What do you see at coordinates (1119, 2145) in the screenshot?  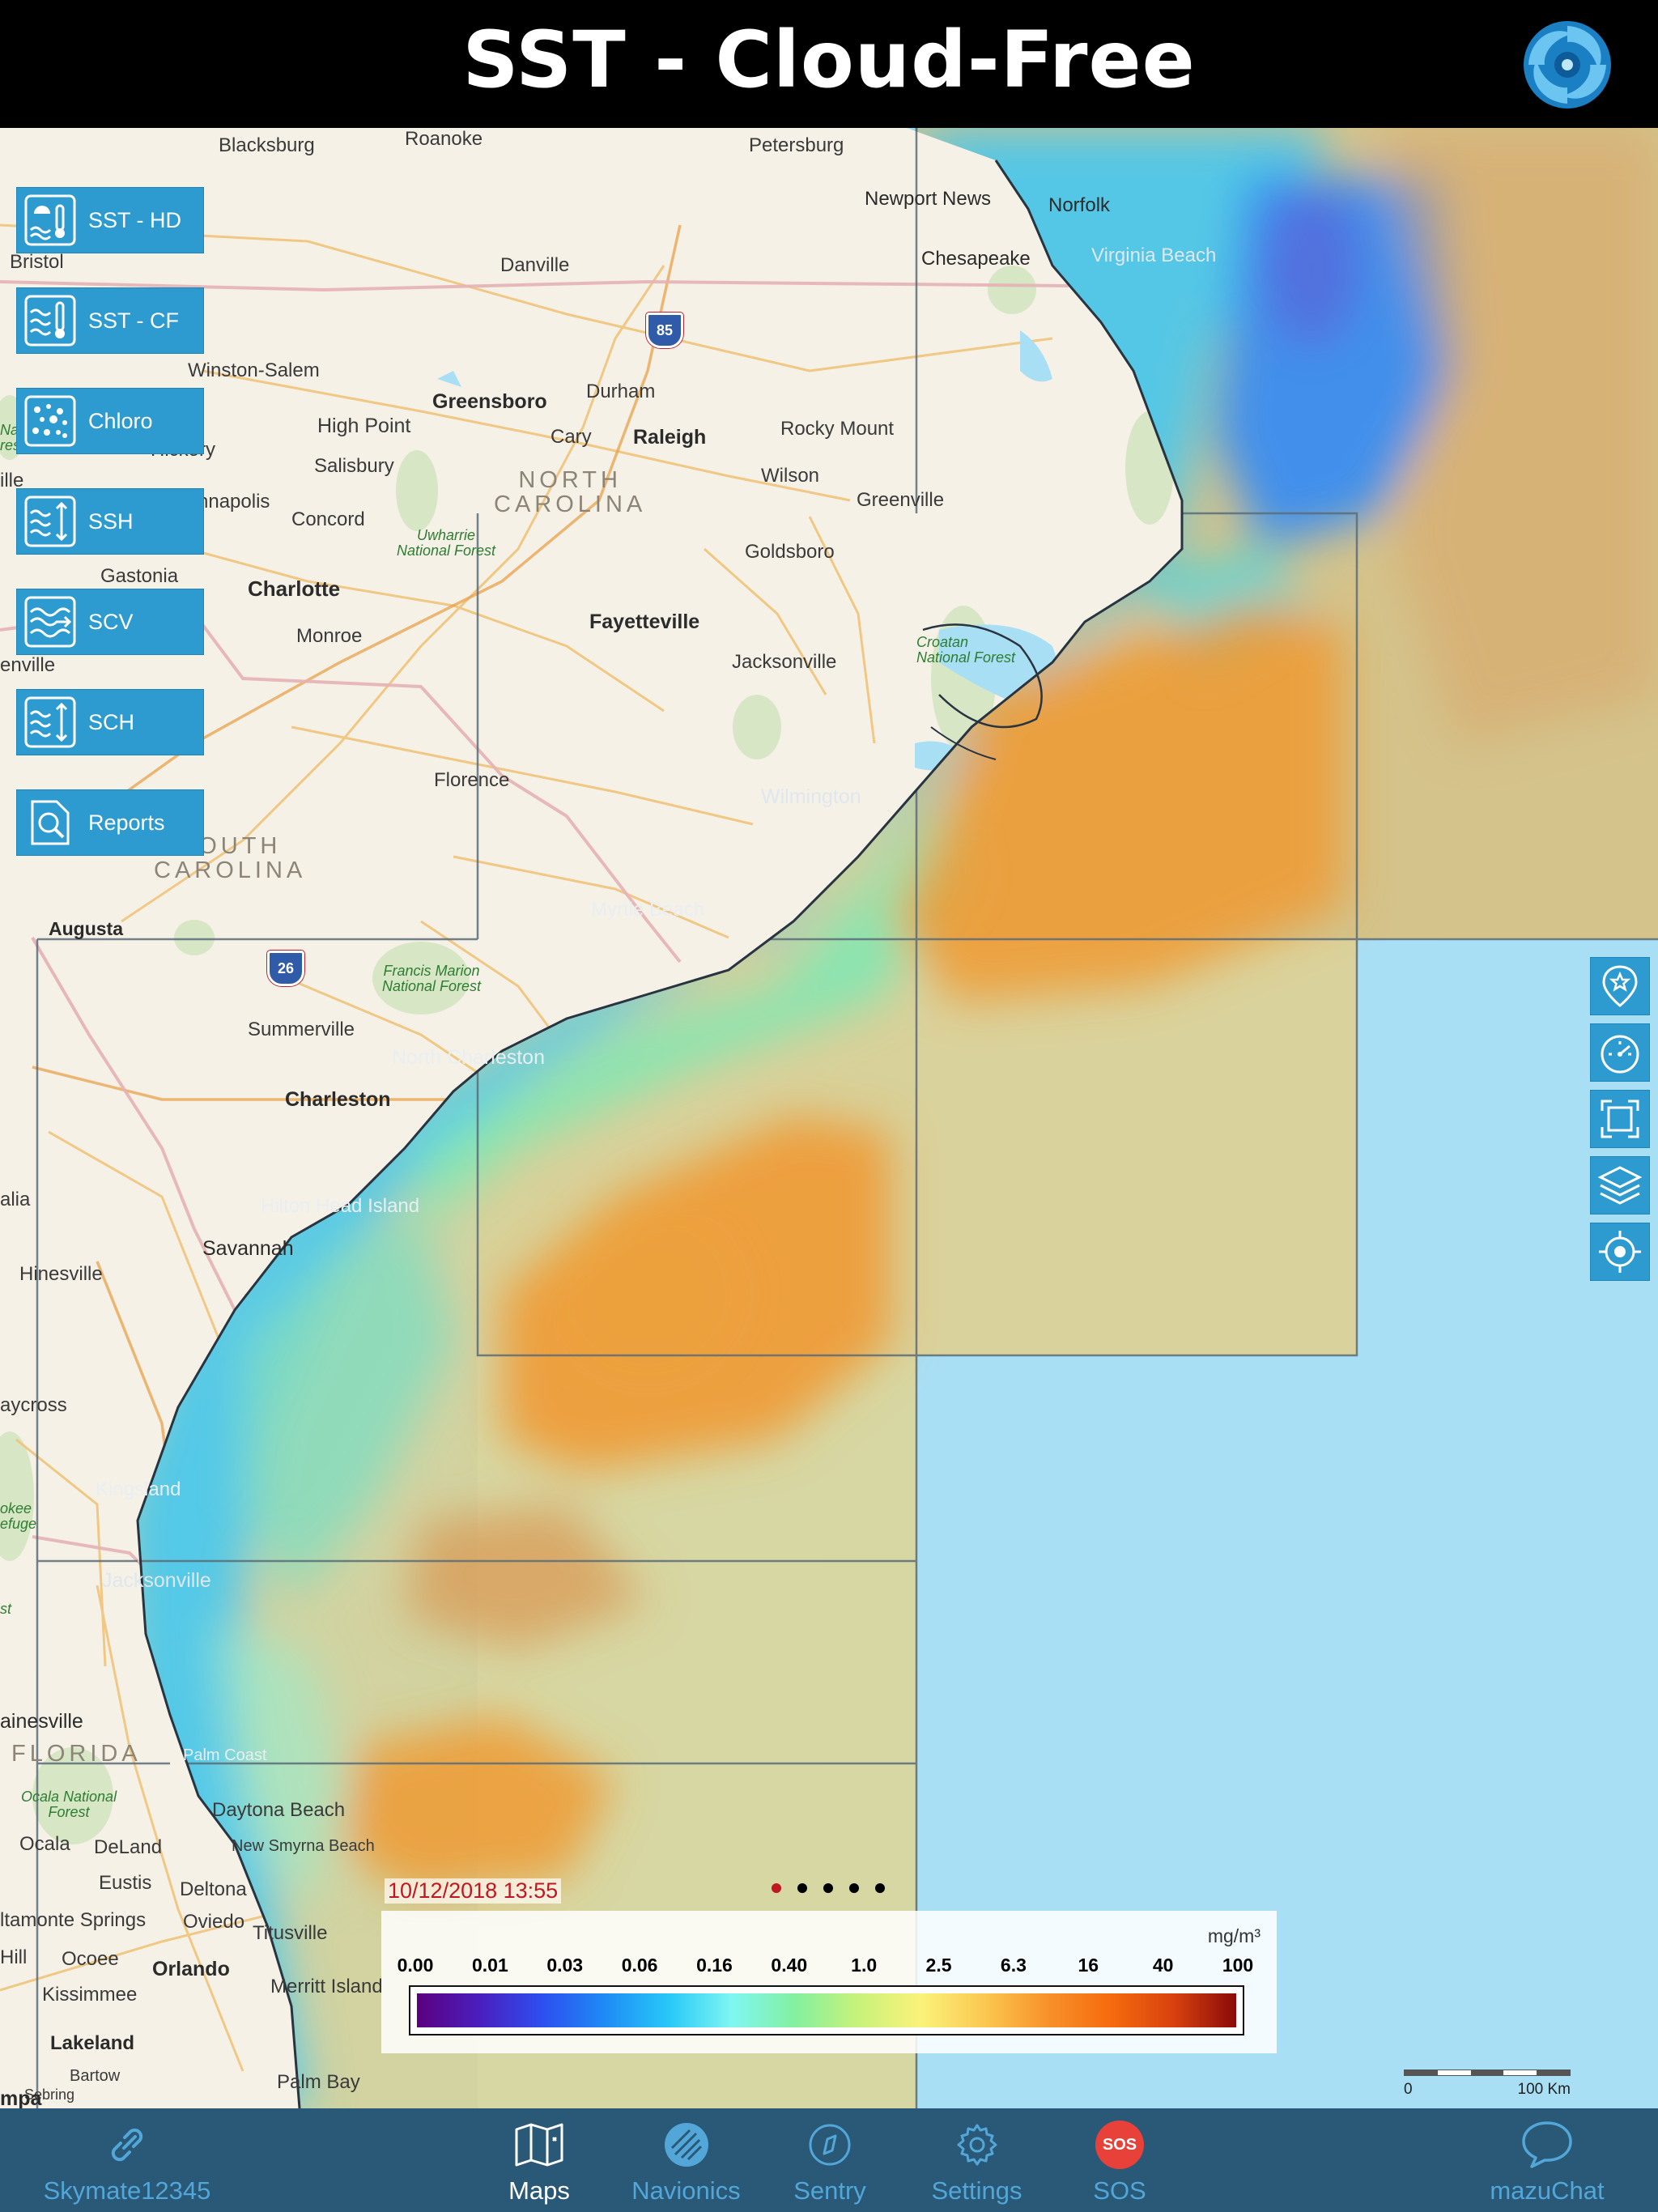 I see `sos-icon: SOS` at bounding box center [1119, 2145].